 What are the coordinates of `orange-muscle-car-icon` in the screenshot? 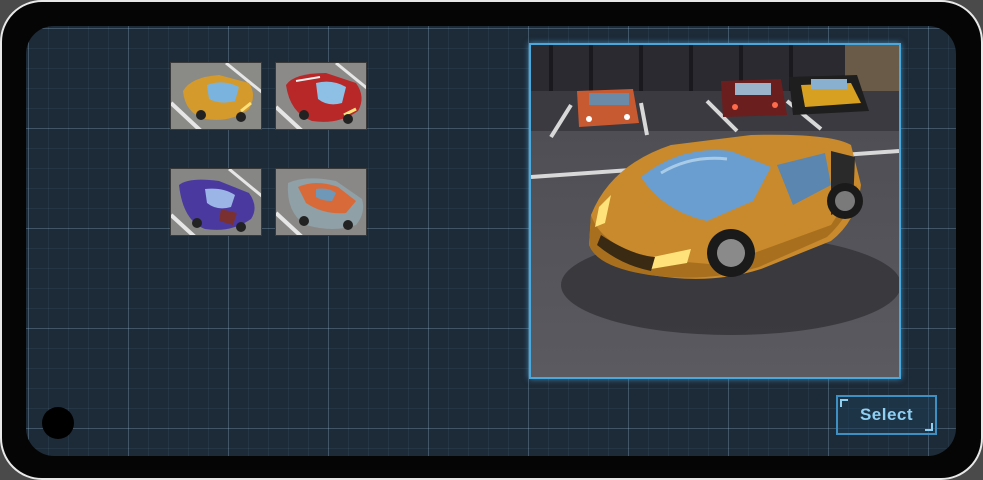 It's located at (321, 202).